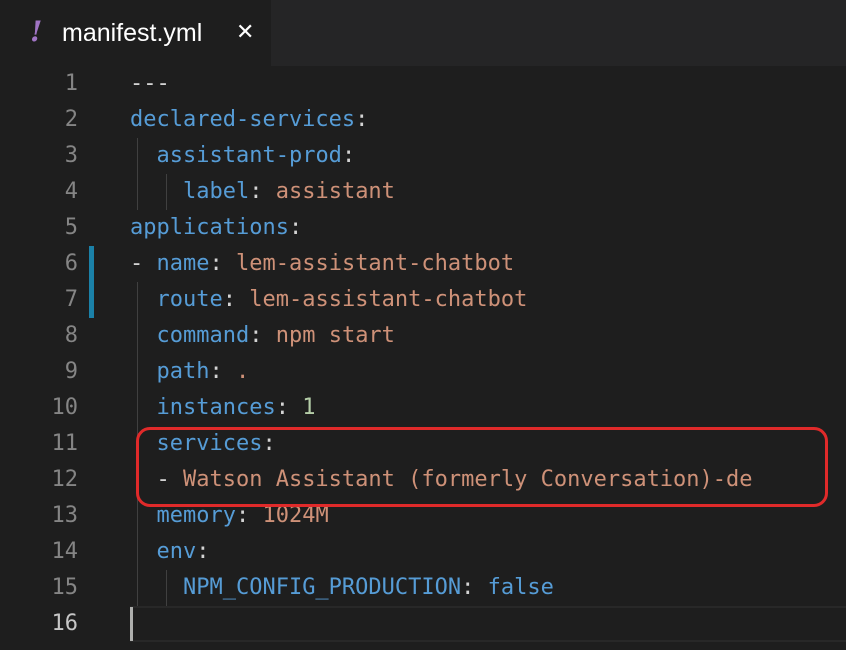  I want to click on yaml-key: applications, so click(209, 227).